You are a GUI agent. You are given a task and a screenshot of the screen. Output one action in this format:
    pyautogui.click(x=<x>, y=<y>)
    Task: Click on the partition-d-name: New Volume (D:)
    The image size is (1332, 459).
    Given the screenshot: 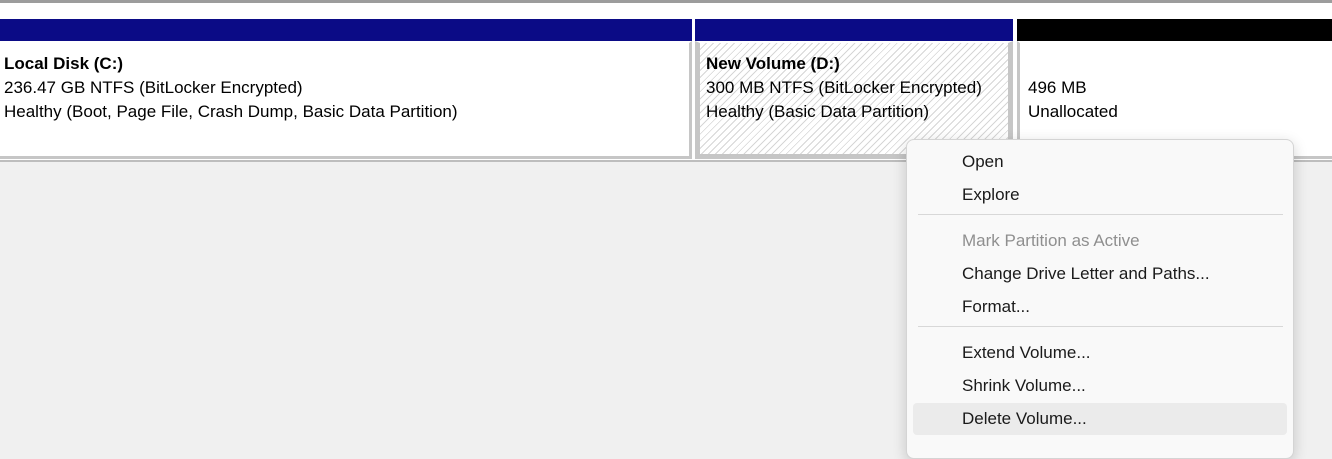 What is the action you would take?
    pyautogui.click(x=773, y=63)
    